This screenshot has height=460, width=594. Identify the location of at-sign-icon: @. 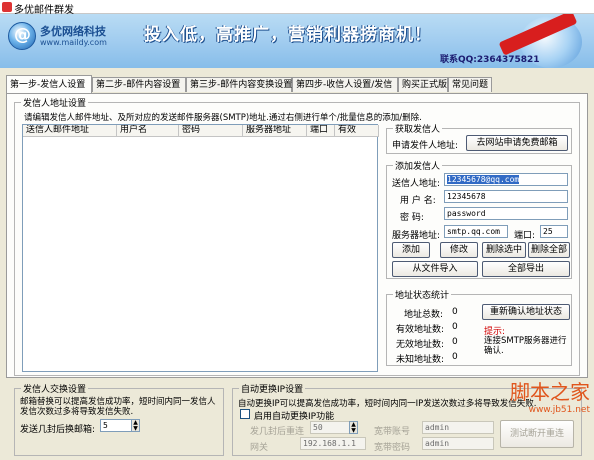
(22, 35).